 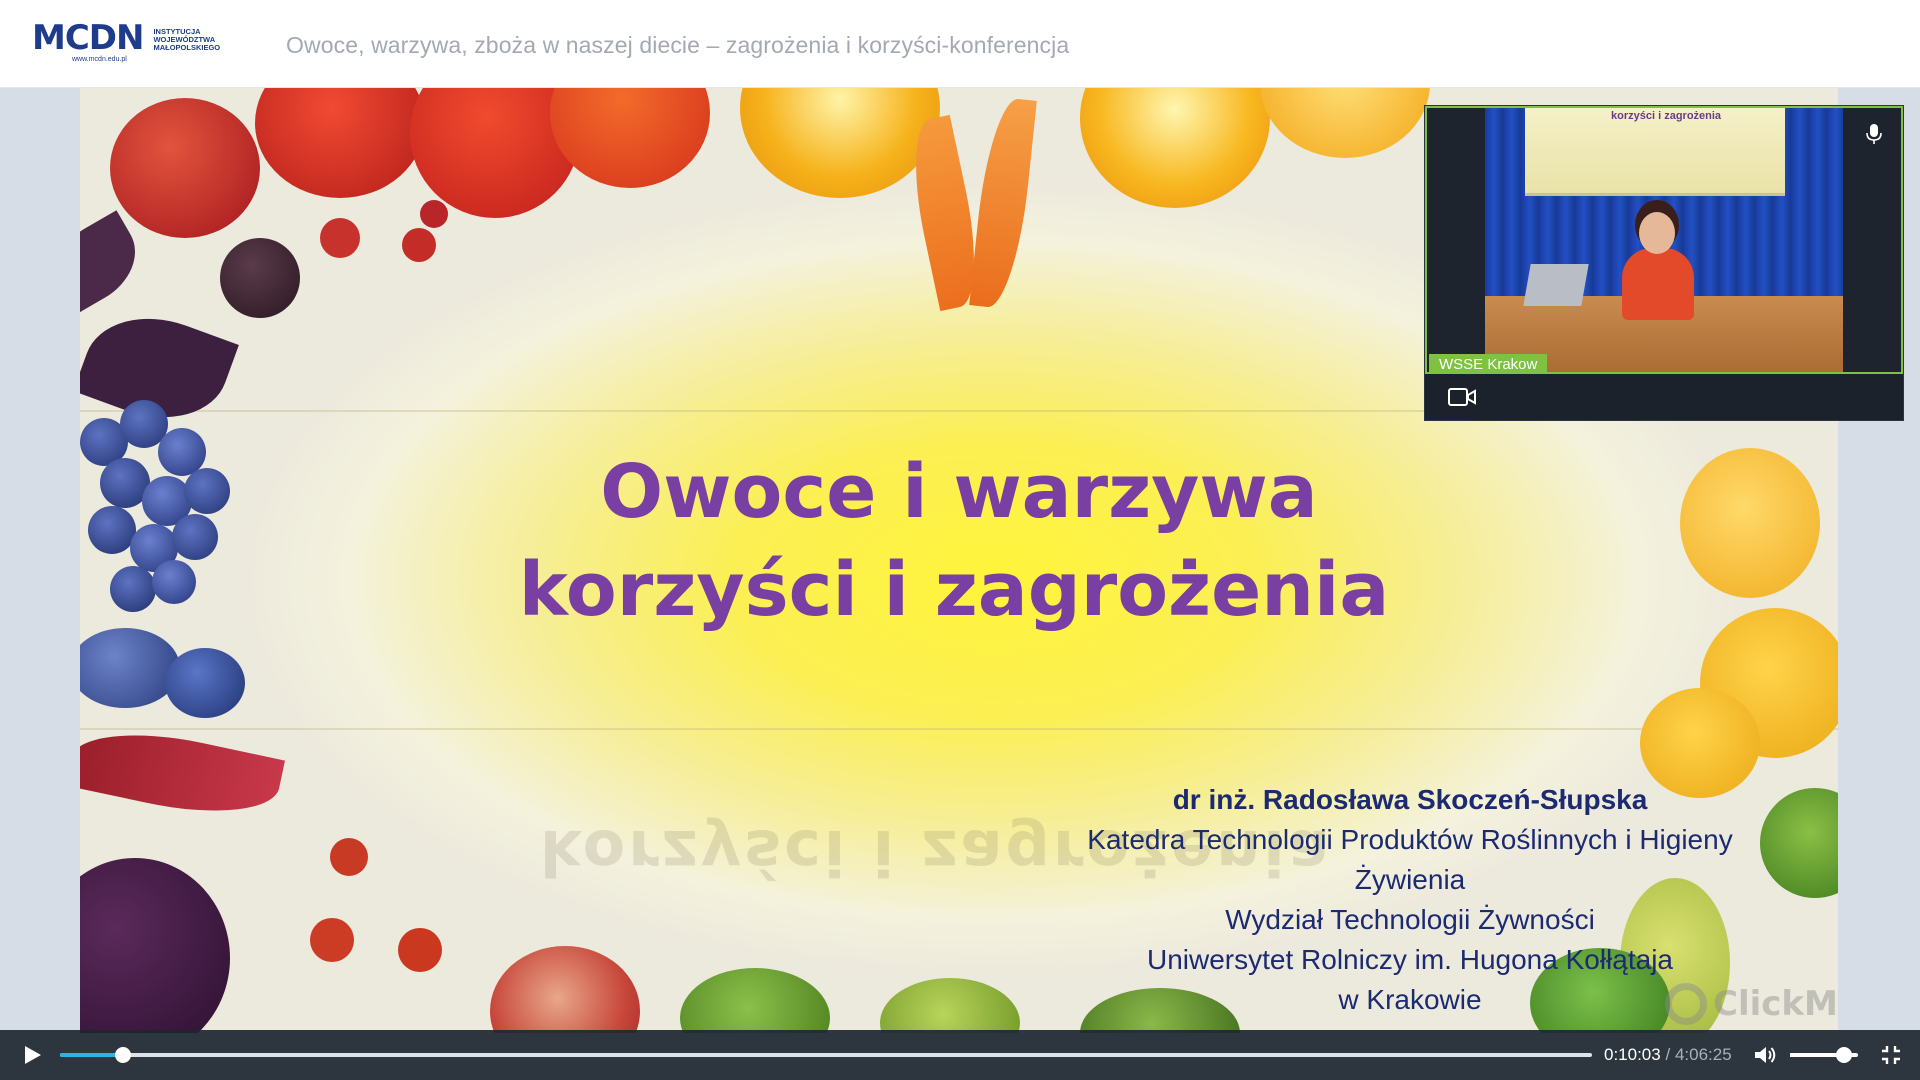 I want to click on progress-fill, so click(x=91, y=1055).